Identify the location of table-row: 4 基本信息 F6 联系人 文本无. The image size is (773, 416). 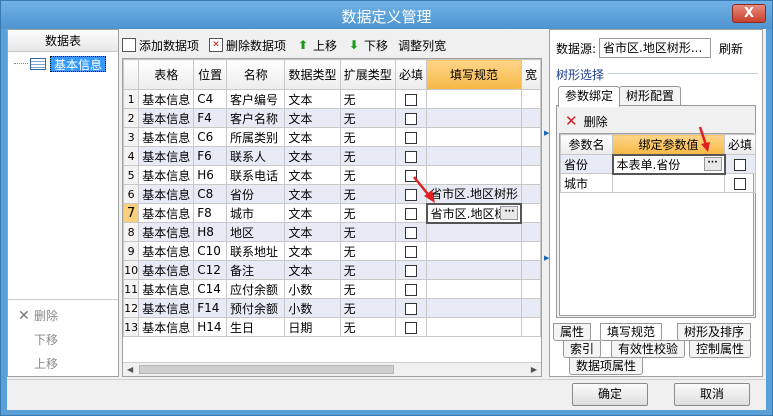
(332, 156).